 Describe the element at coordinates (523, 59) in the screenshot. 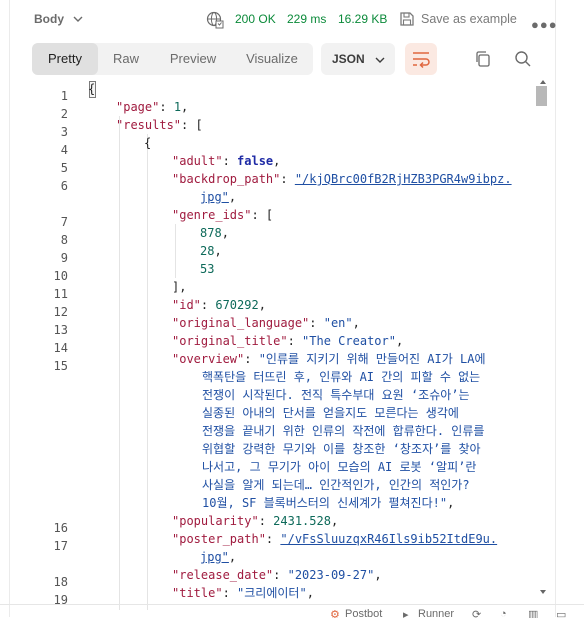

I see `search-icon` at that location.